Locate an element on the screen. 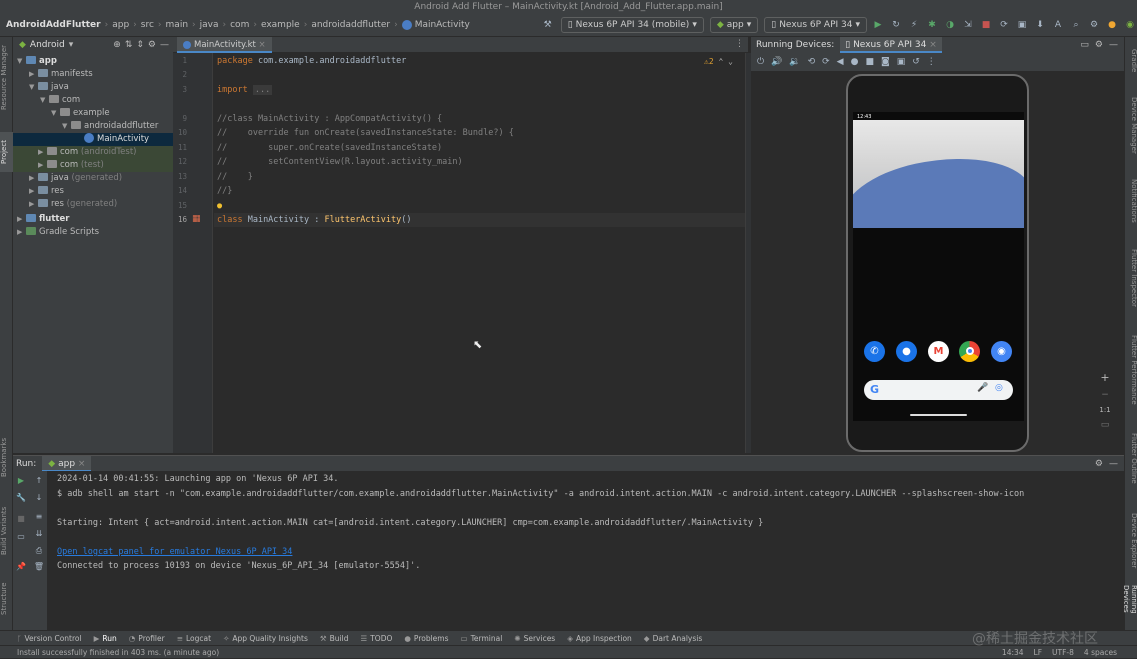  breadcrumb-src: src is located at coordinates (147, 25).